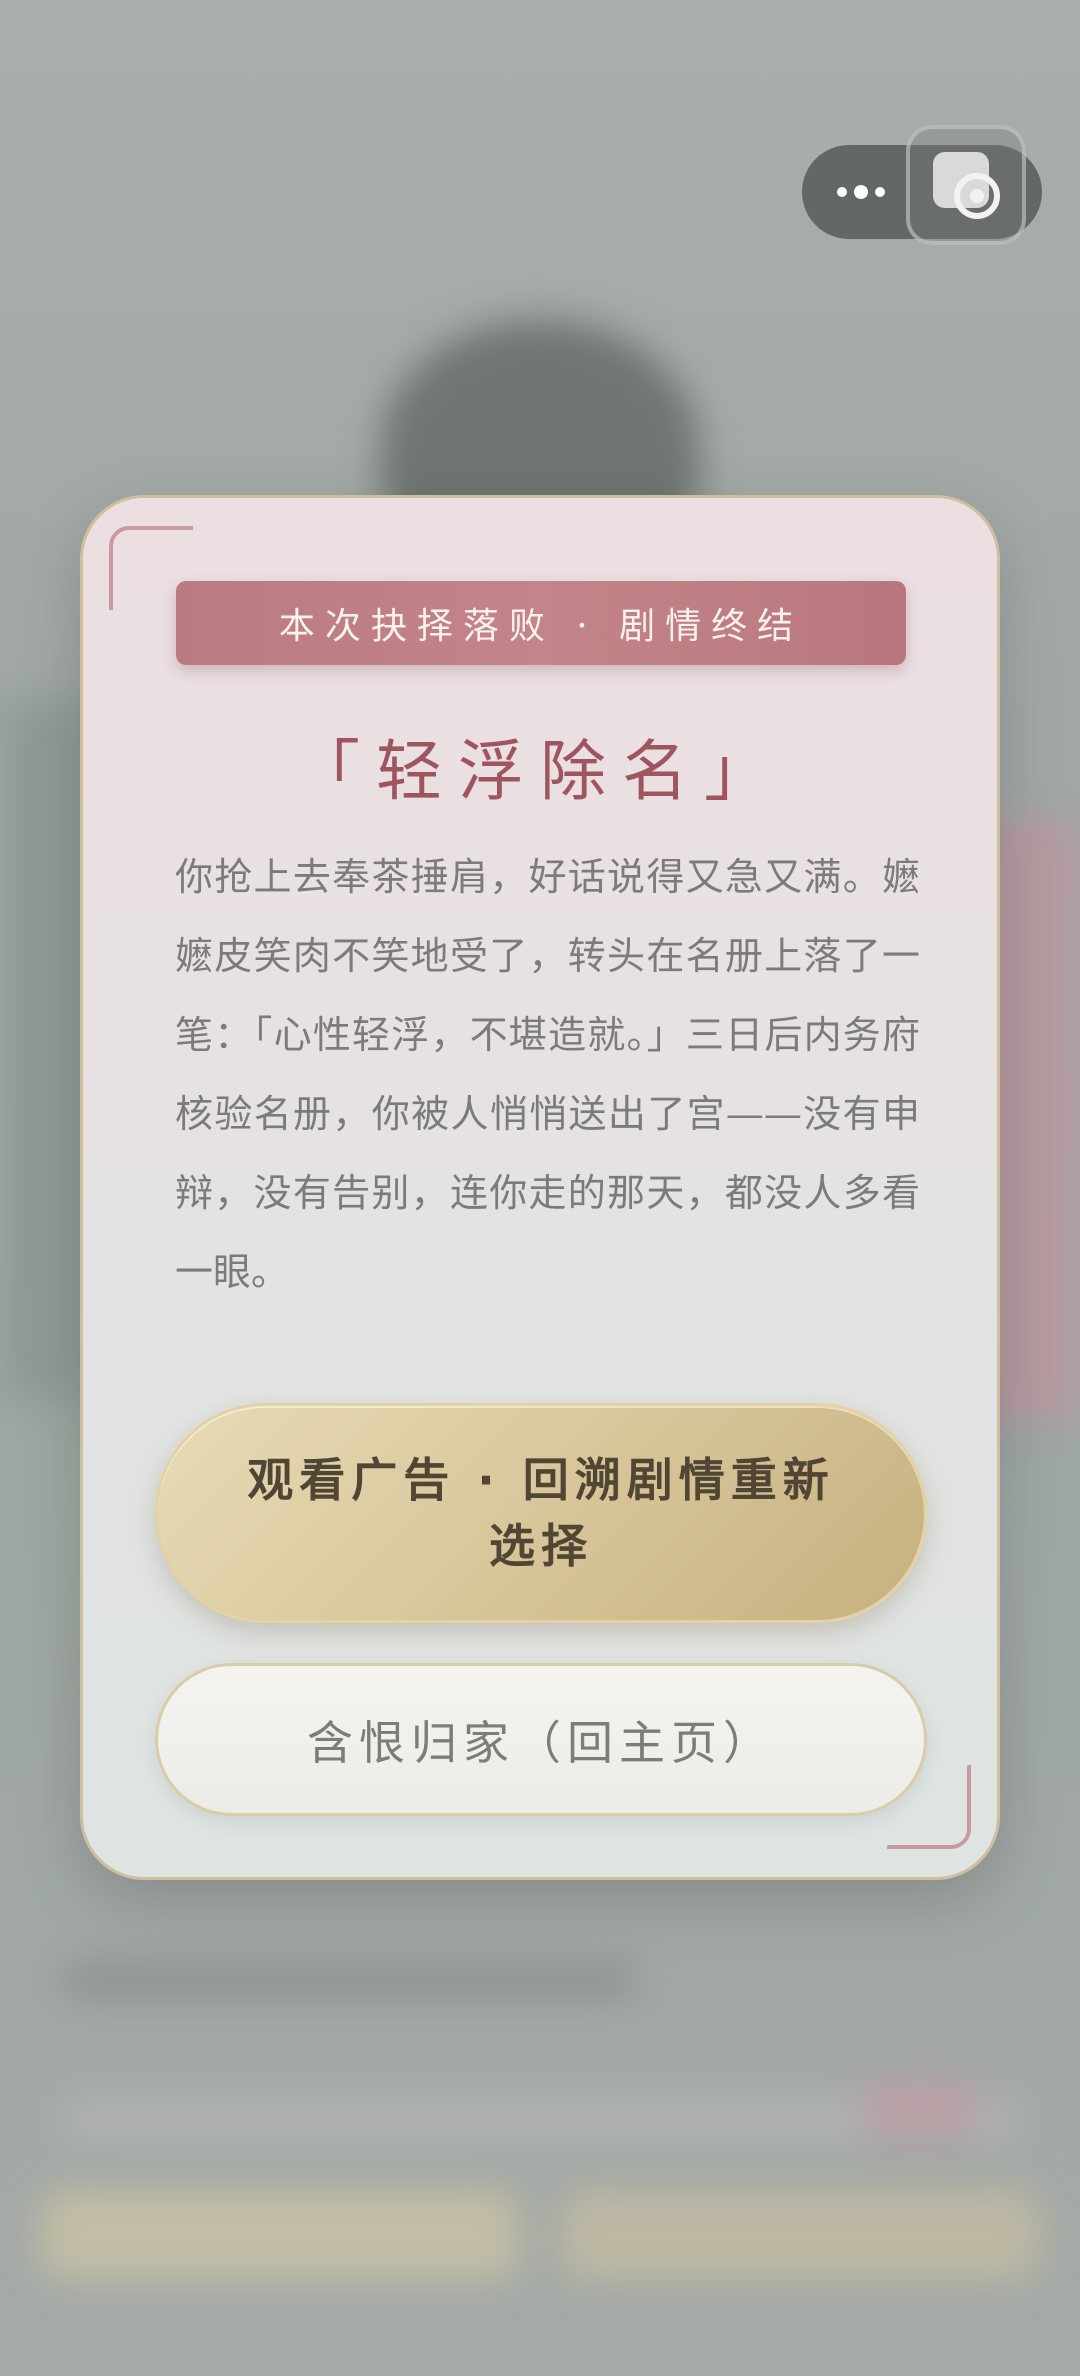 The image size is (1080, 2376). I want to click on watch-ad-rewind-button: 观看广告 · 回溯剧情重新选择, so click(541, 1513).